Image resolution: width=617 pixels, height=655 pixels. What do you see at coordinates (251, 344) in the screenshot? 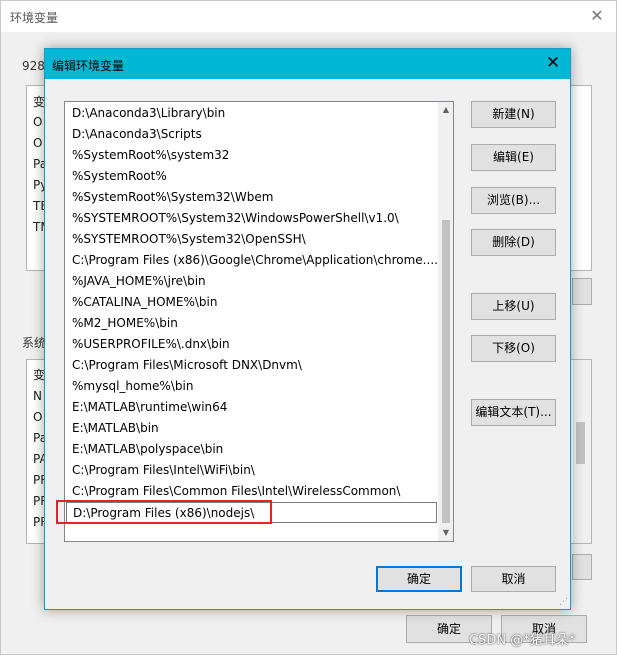
I see `path-row: %USERPROFILE%\.dnx\bin` at bounding box center [251, 344].